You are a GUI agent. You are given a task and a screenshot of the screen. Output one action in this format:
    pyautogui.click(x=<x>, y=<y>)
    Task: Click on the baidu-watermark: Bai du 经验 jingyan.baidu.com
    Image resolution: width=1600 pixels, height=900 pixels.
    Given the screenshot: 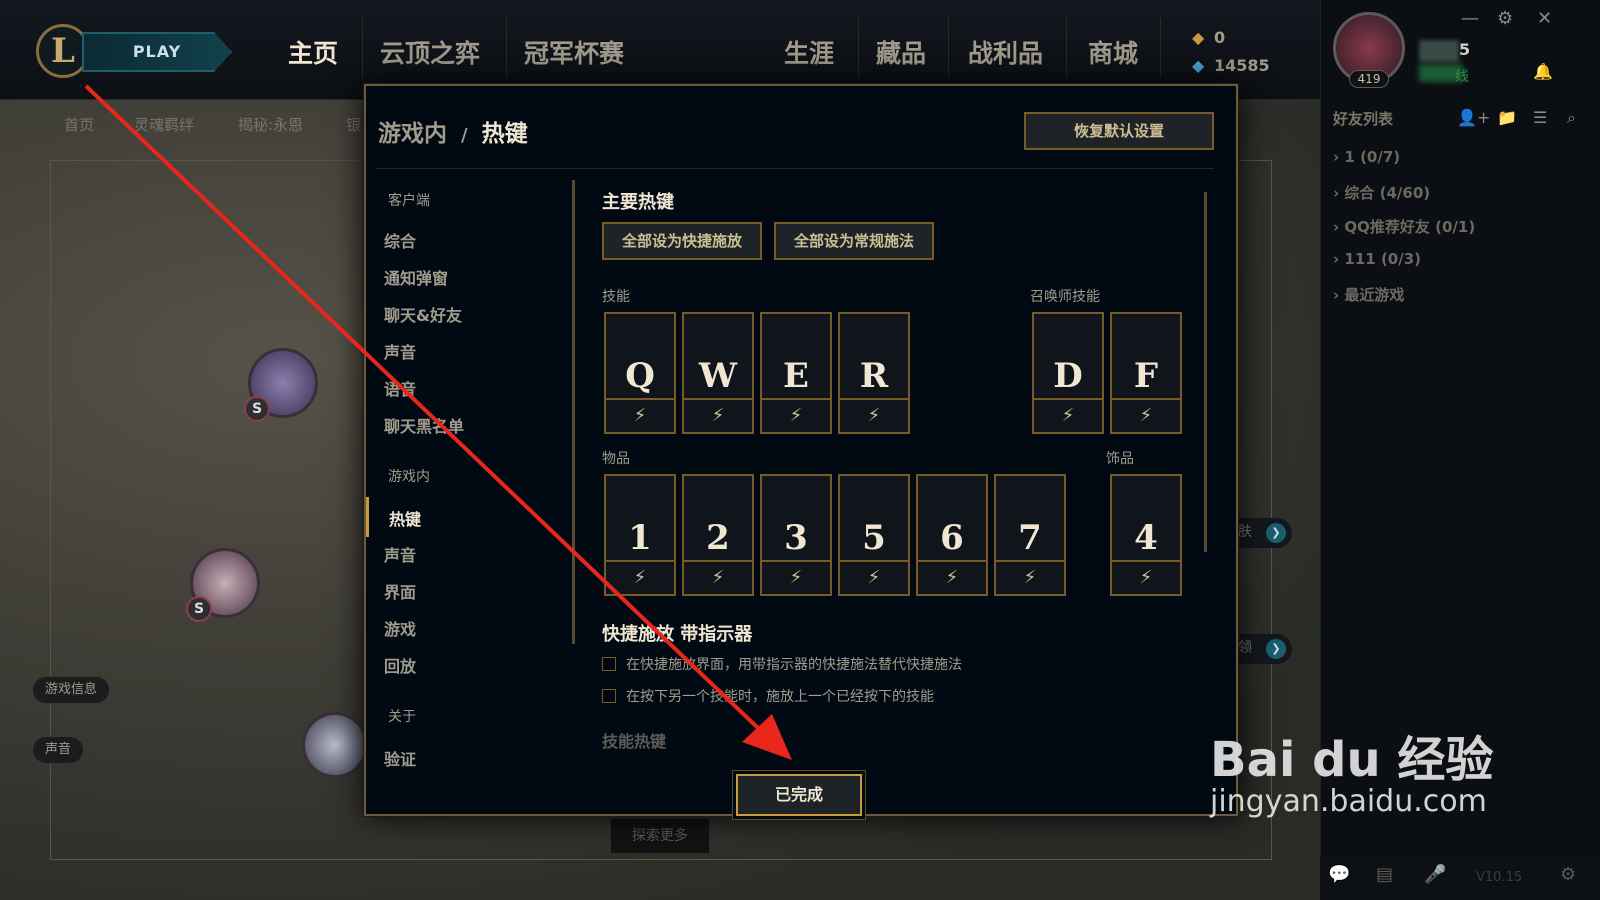 What is the action you would take?
    pyautogui.click(x=1351, y=769)
    